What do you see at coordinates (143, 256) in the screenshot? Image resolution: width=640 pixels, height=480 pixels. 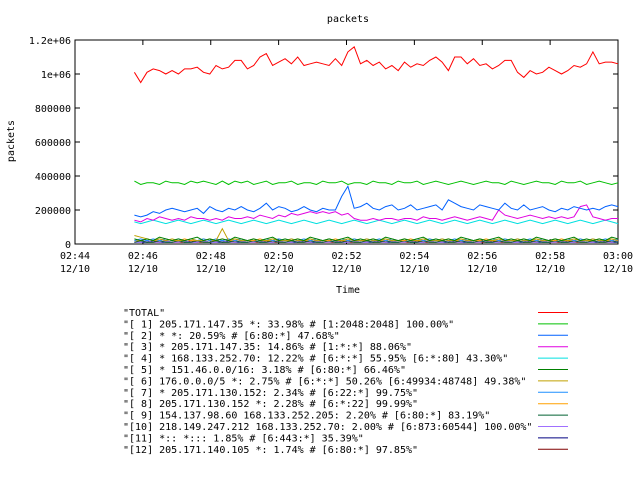 I see `x-tick-time-label: 02:46` at bounding box center [143, 256].